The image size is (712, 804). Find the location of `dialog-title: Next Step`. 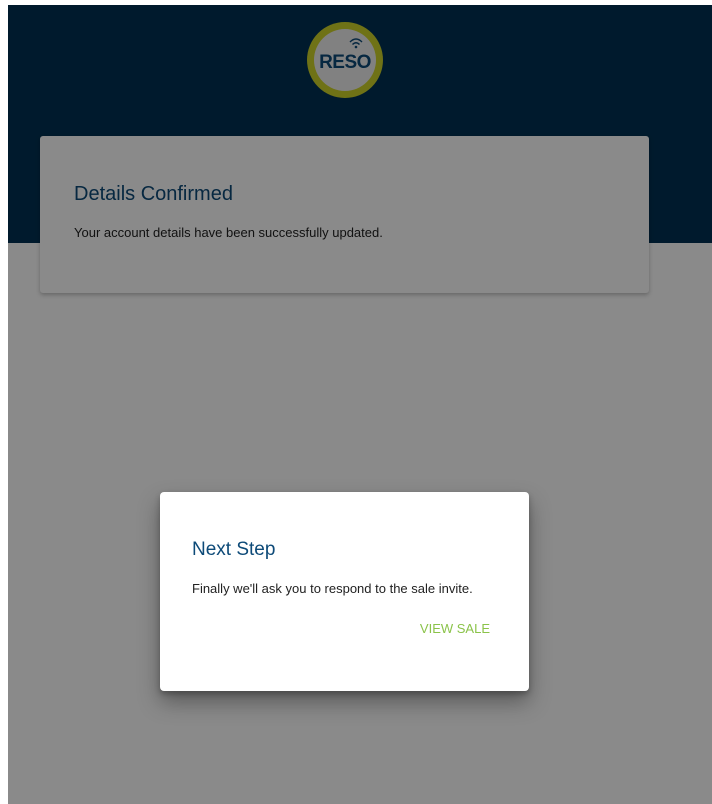

dialog-title: Next Step is located at coordinates (234, 549).